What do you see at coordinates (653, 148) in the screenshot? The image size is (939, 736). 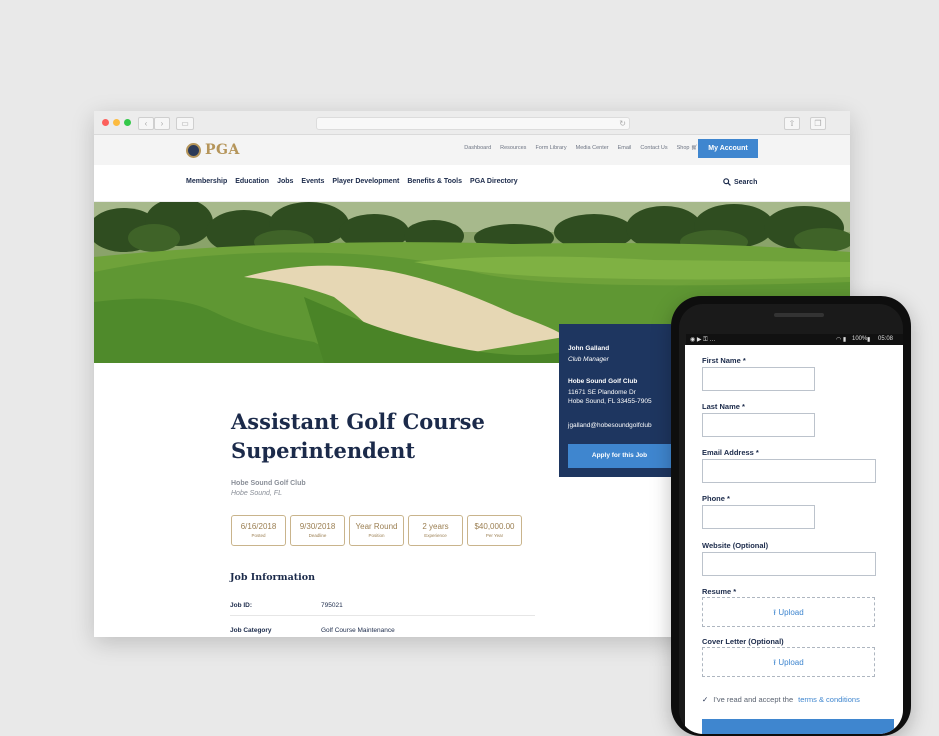 I see `util-link-contact-us: Contact Us` at bounding box center [653, 148].